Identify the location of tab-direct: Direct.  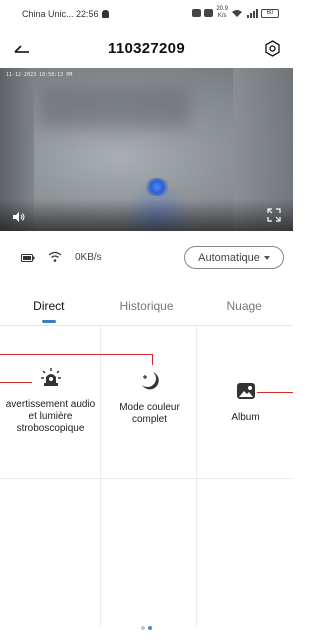
(49, 307).